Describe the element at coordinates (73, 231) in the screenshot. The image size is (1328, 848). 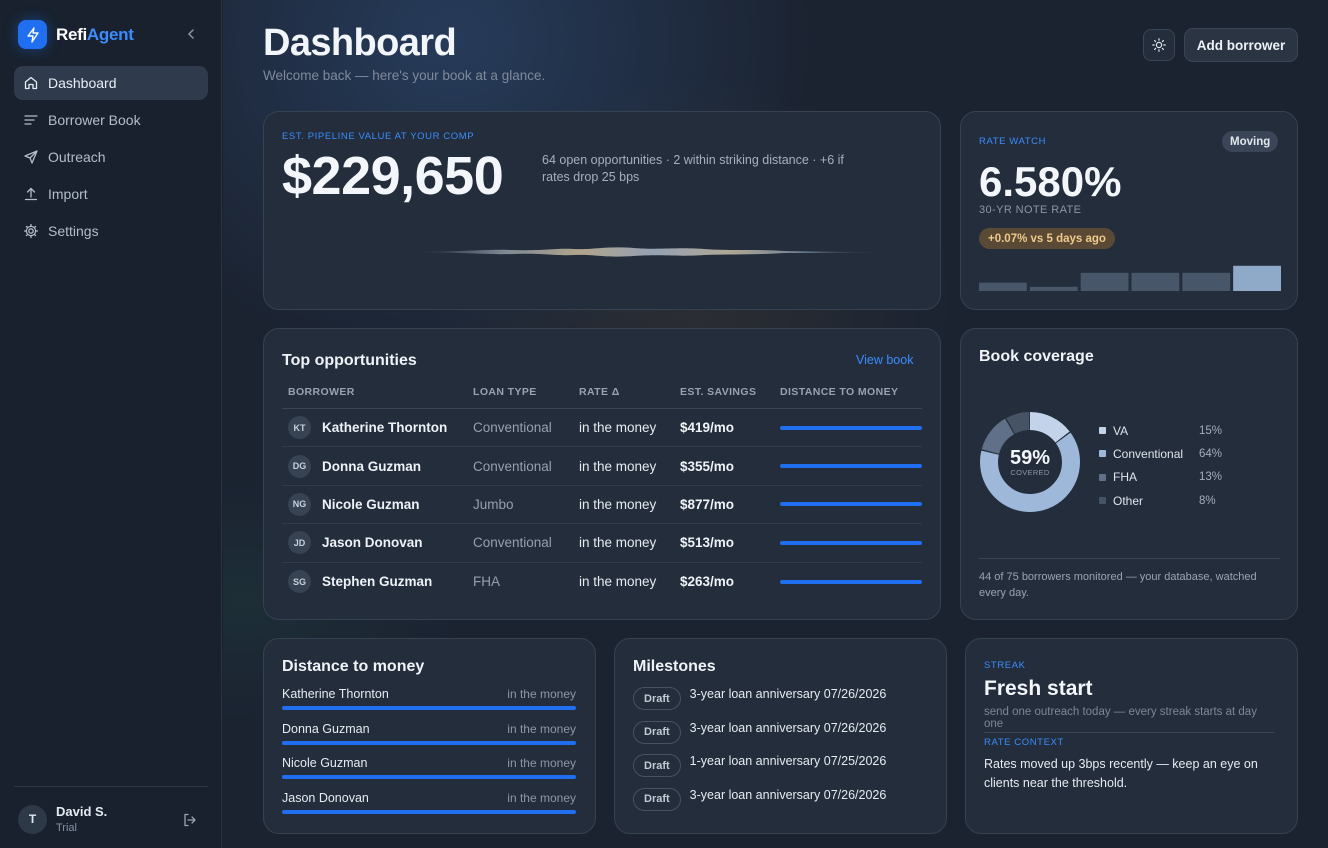
I see `sidebar-item-label: Settings` at that location.